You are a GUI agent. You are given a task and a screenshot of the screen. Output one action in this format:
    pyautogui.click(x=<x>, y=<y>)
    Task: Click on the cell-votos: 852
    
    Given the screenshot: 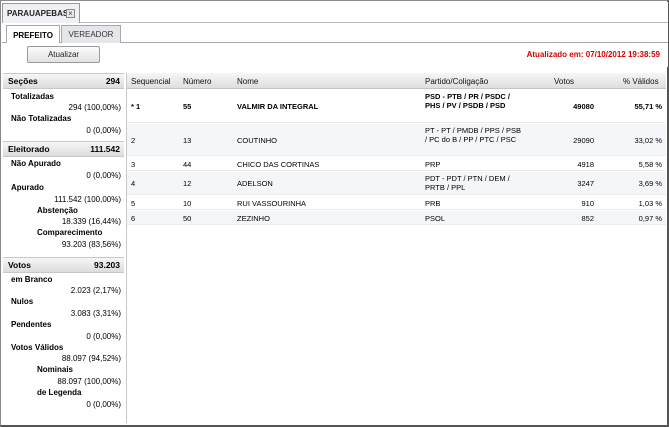 What is the action you would take?
    pyautogui.click(x=587, y=218)
    